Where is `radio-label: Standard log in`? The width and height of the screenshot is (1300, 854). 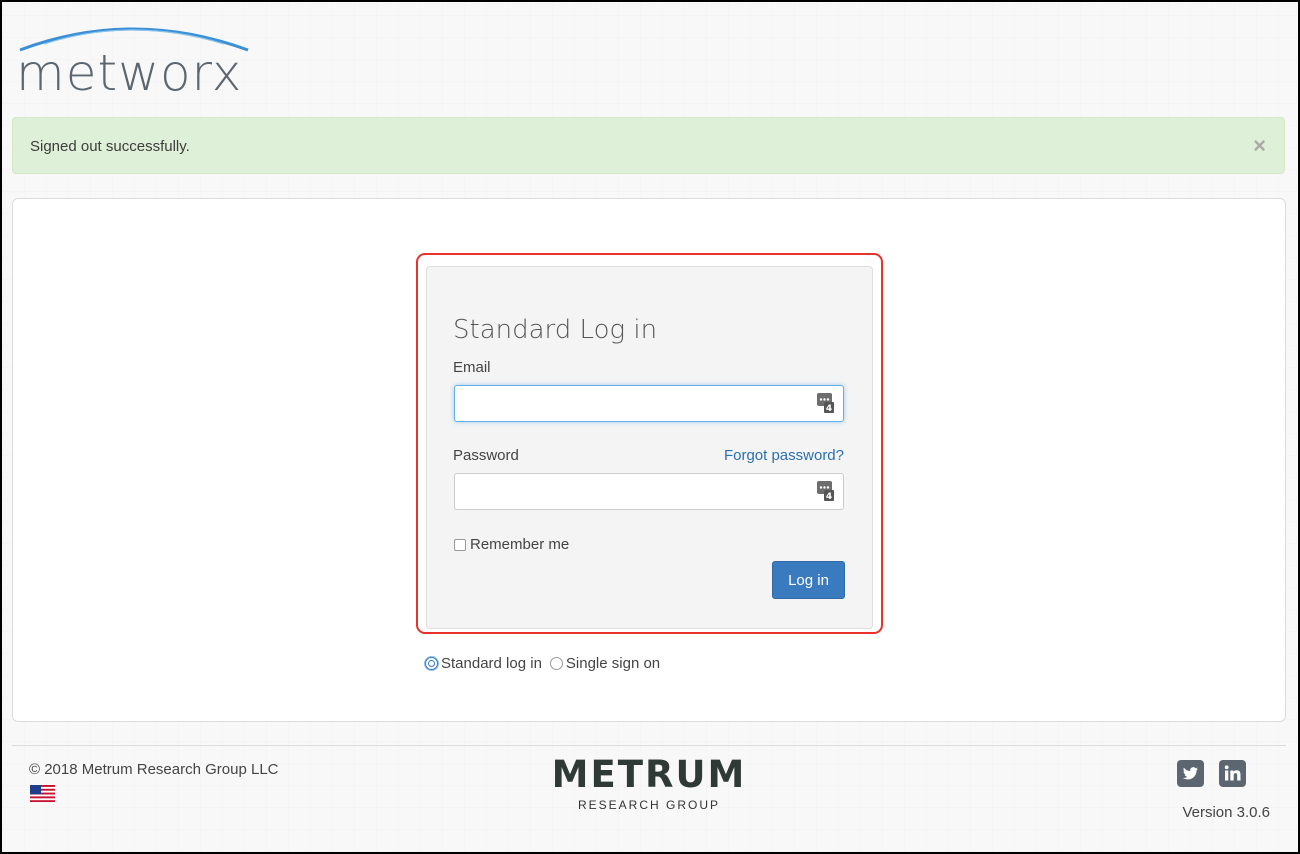 radio-label: Standard log in is located at coordinates (491, 663).